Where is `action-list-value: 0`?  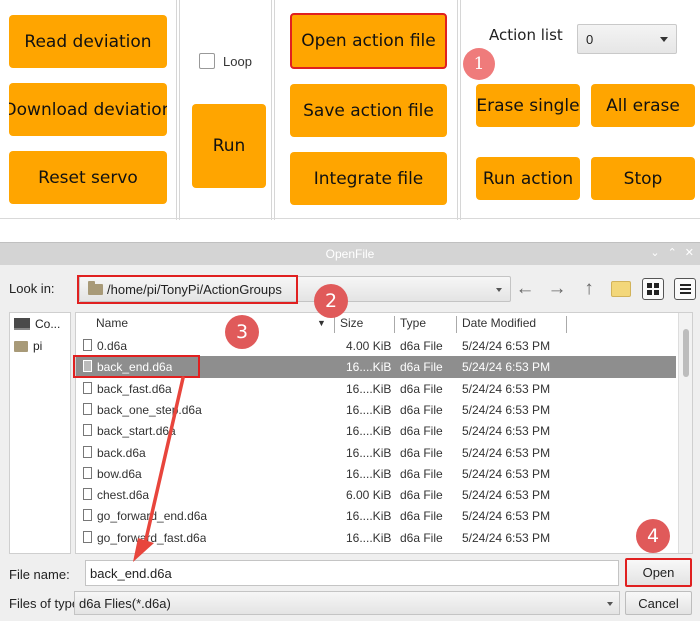
action-list-value: 0 is located at coordinates (590, 39).